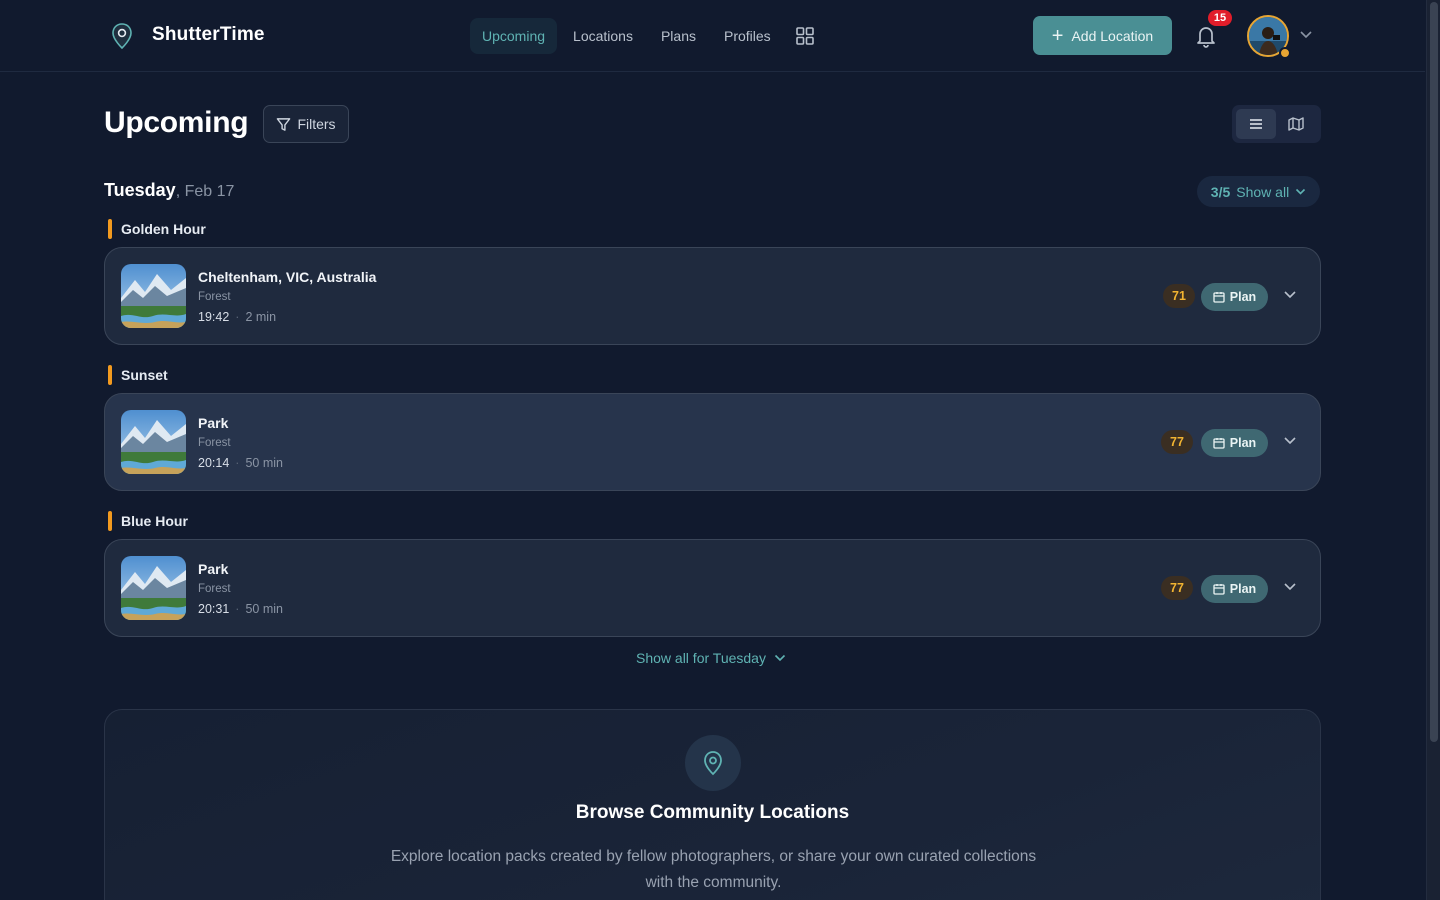  Describe the element at coordinates (214, 317) in the screenshot. I see `event-time: 19:42` at that location.